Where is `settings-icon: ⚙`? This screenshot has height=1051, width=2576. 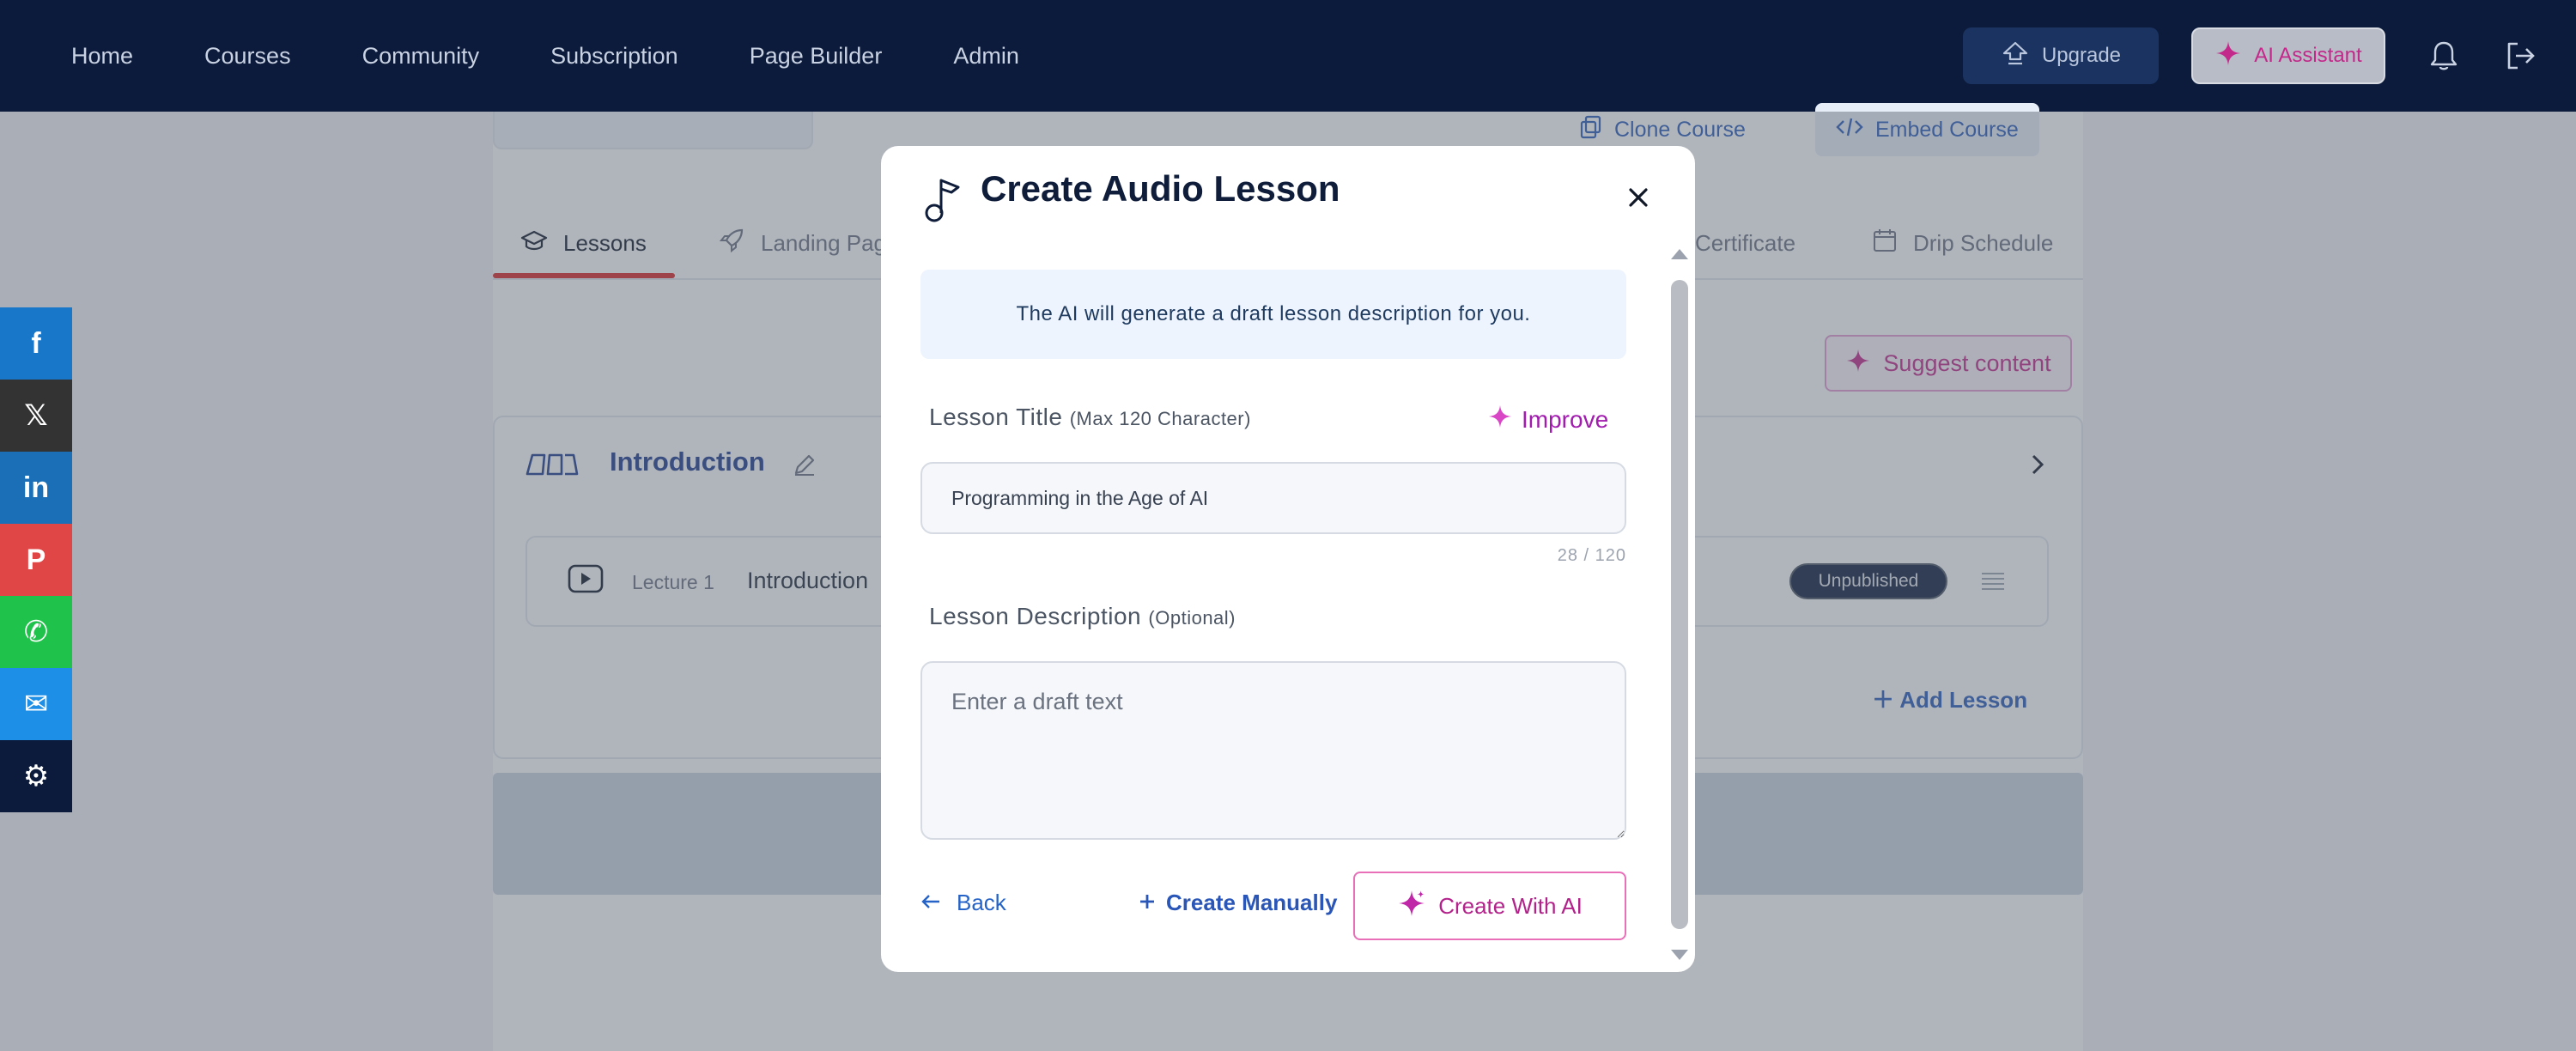 settings-icon: ⚙ is located at coordinates (36, 776).